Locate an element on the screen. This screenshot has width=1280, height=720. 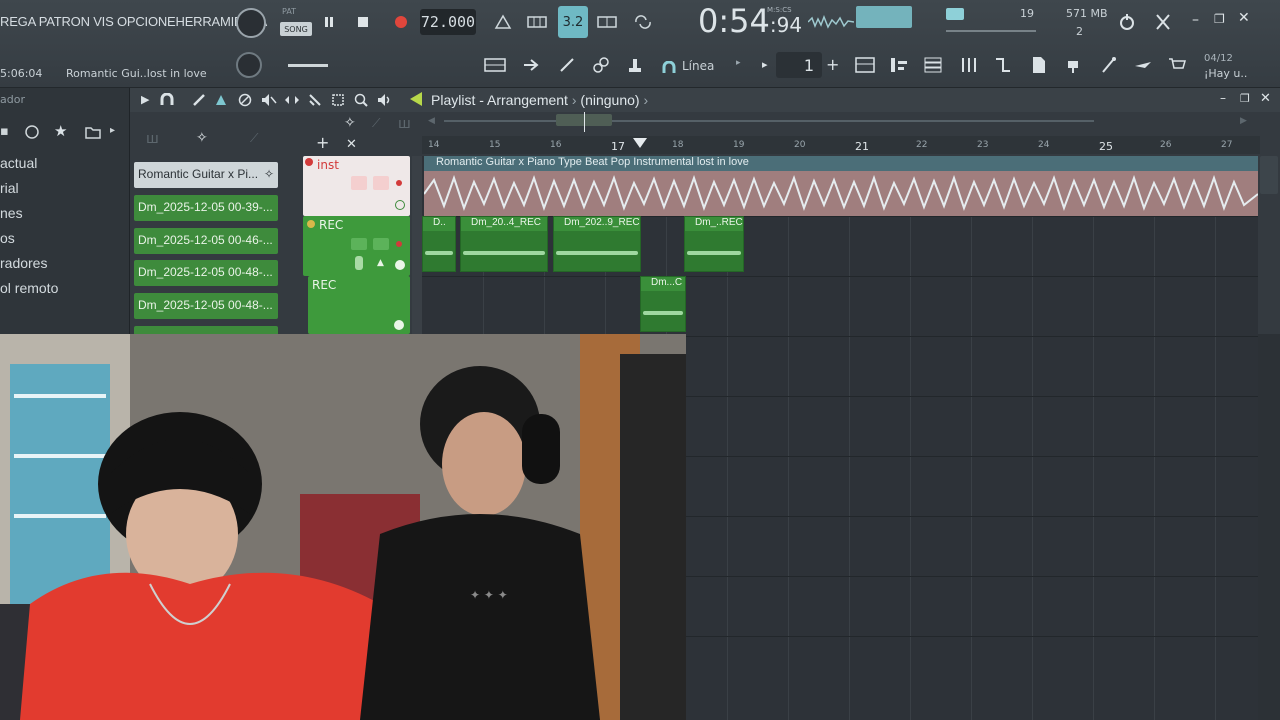
snap-toggle-button: 3.2 is located at coordinates (573, 22).